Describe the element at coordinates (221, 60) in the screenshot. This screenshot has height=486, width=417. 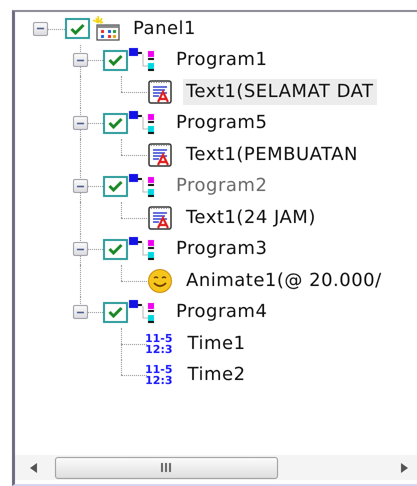
I see `tree-item: Program1` at that location.